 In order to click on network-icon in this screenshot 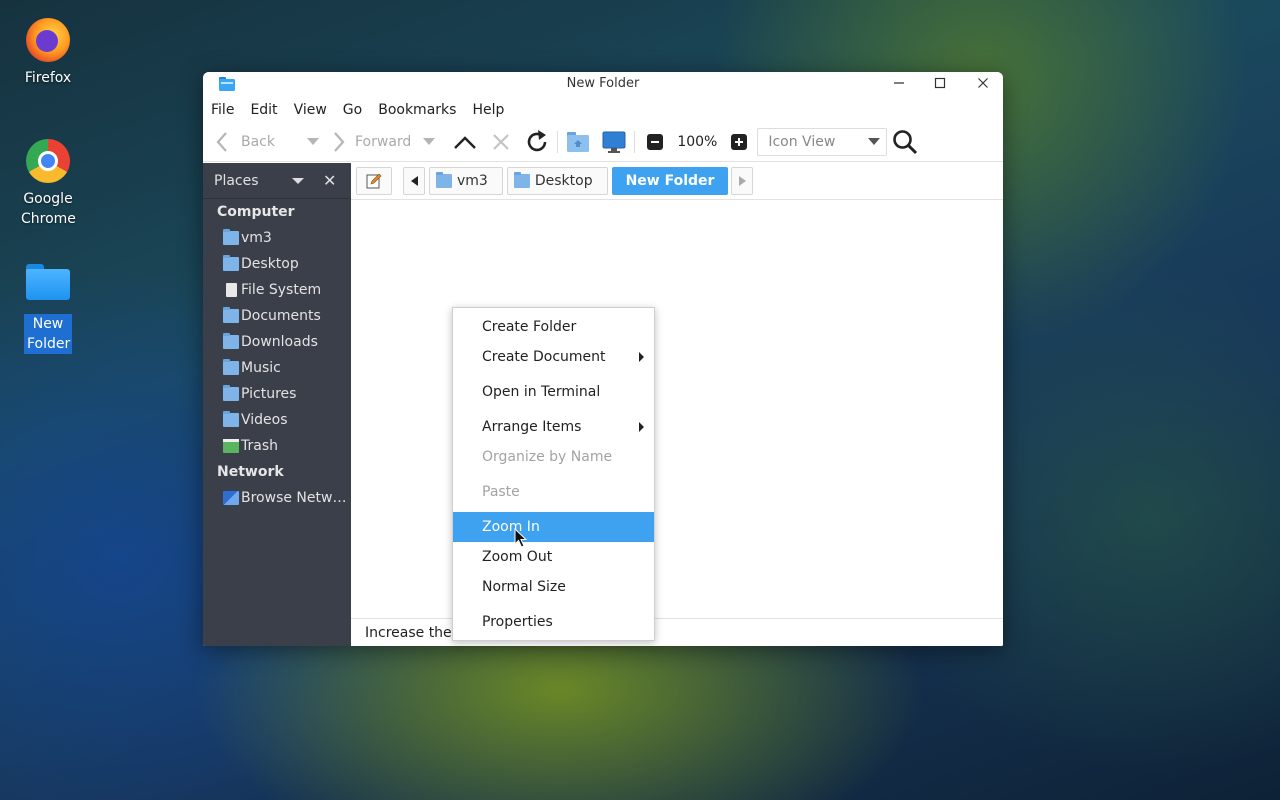, I will do `click(231, 498)`.